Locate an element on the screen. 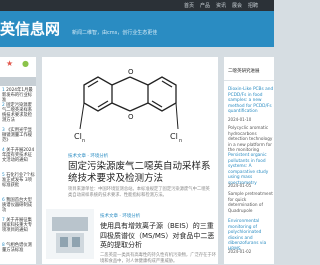 This screenshot has width=320, height=265. list-title: 固定污染源废气二噁英采样系统技术要求及检测方法 is located at coordinates (17, 113).